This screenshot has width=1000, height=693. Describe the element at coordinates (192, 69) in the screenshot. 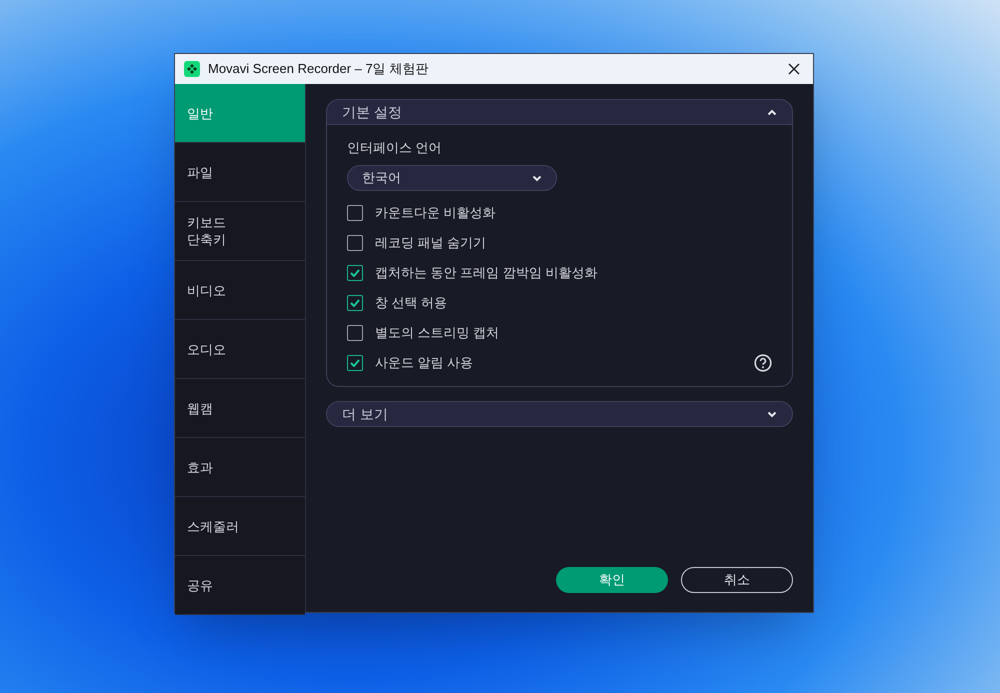

I see `app-logo-icon` at that location.